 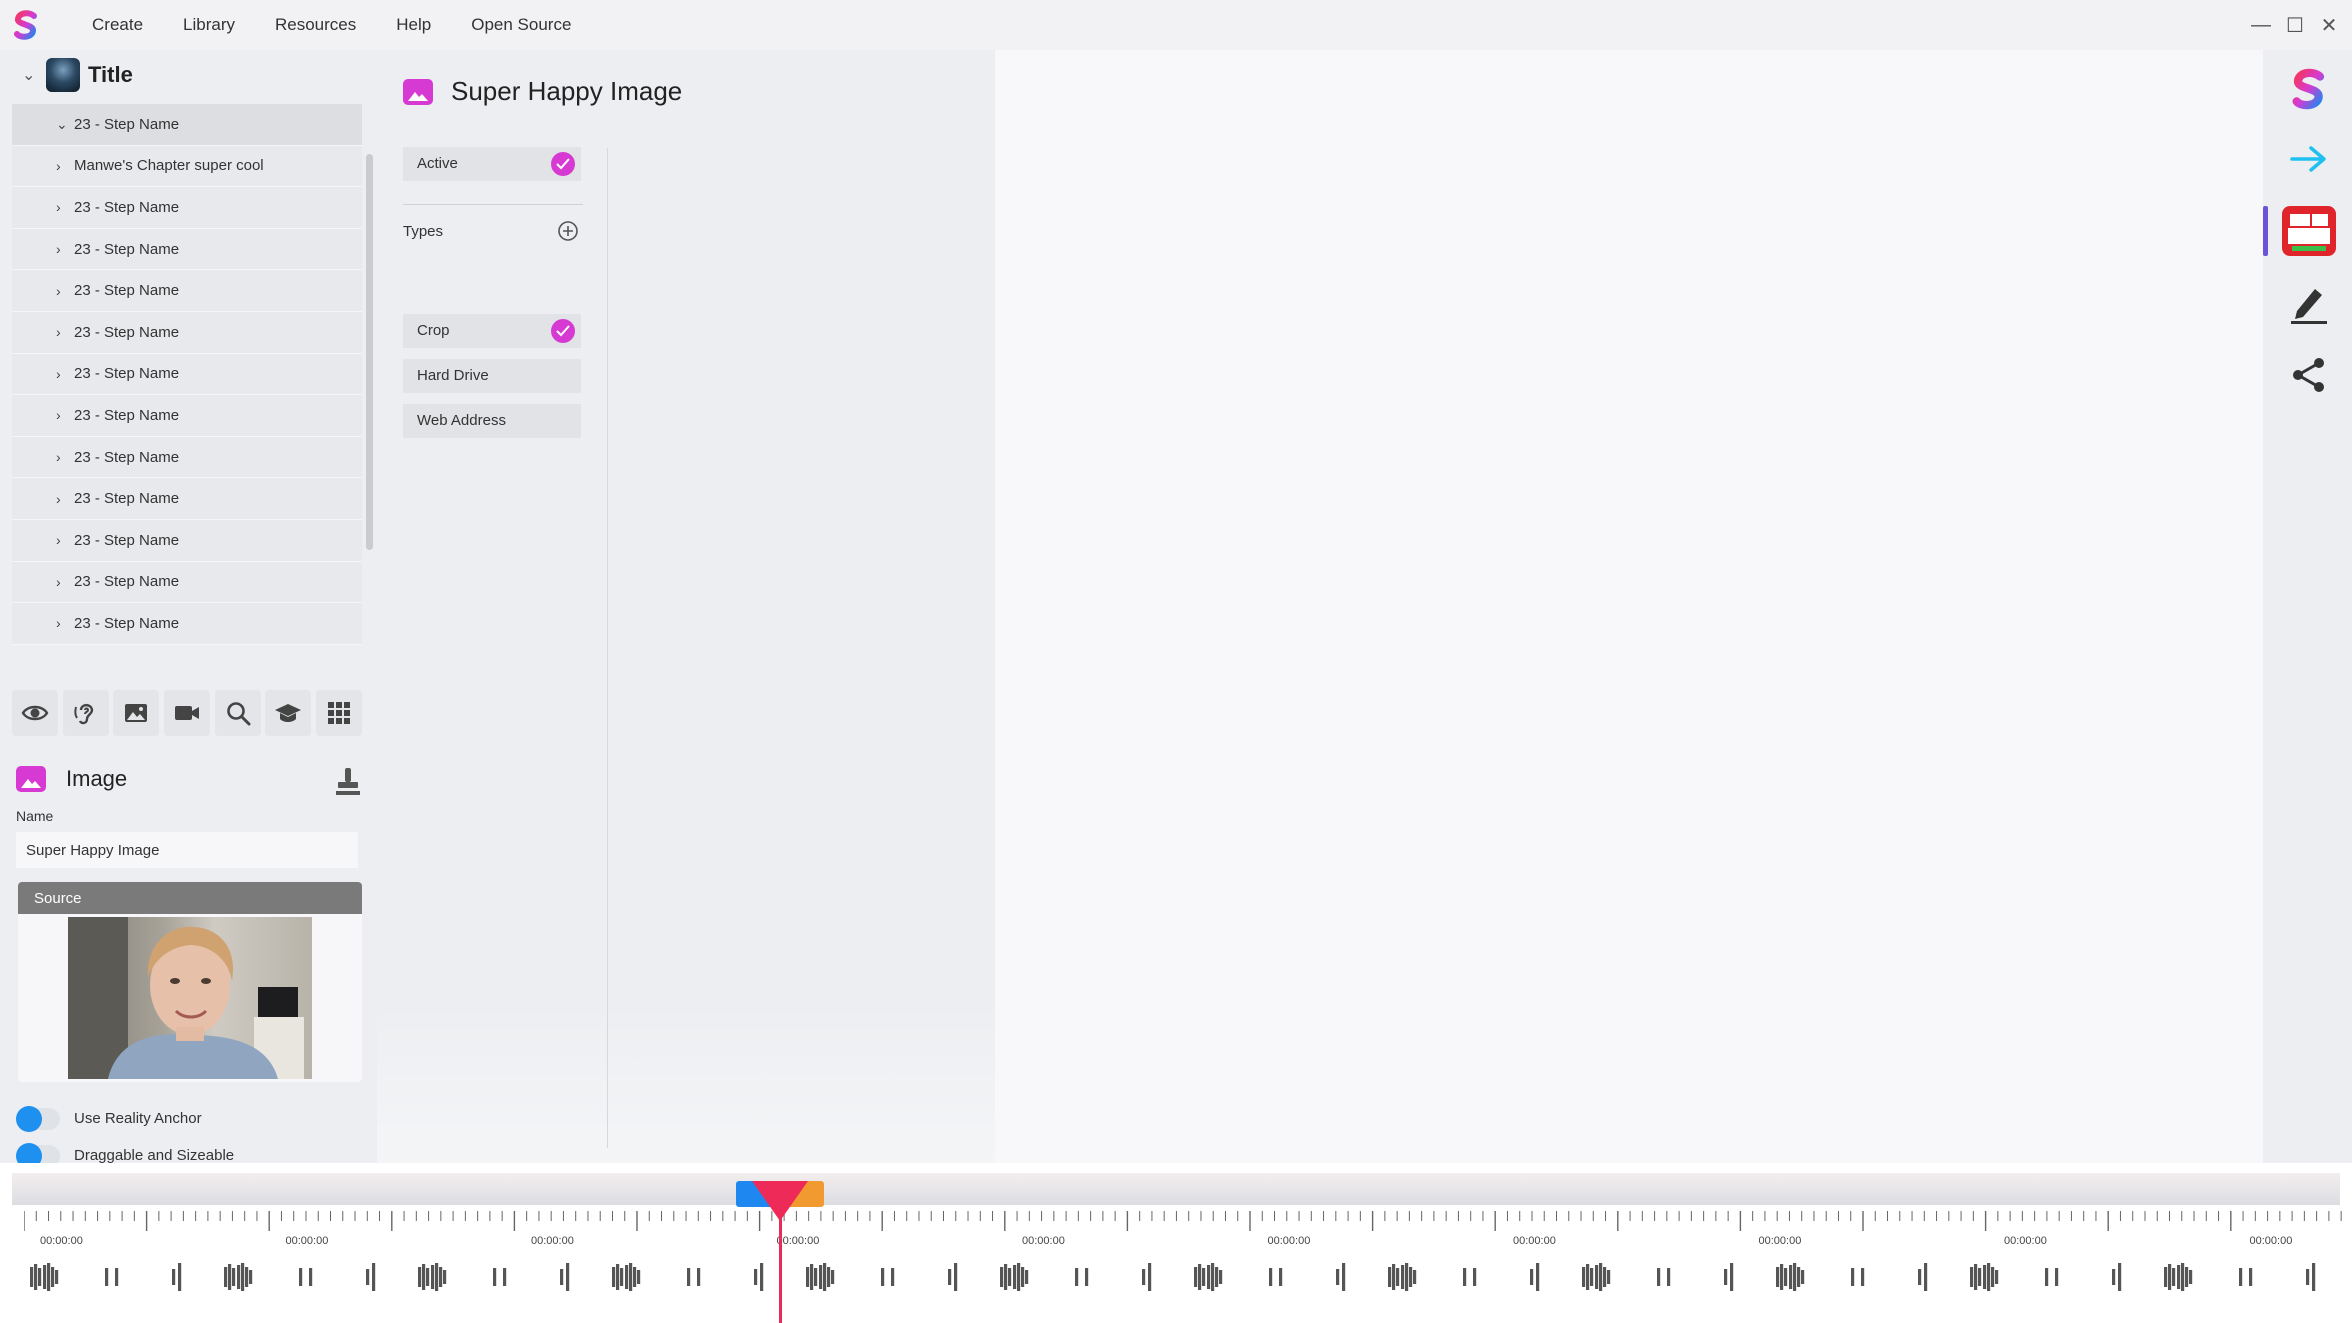 I want to click on timecode-label: 00:00:00, so click(x=2271, y=1241).